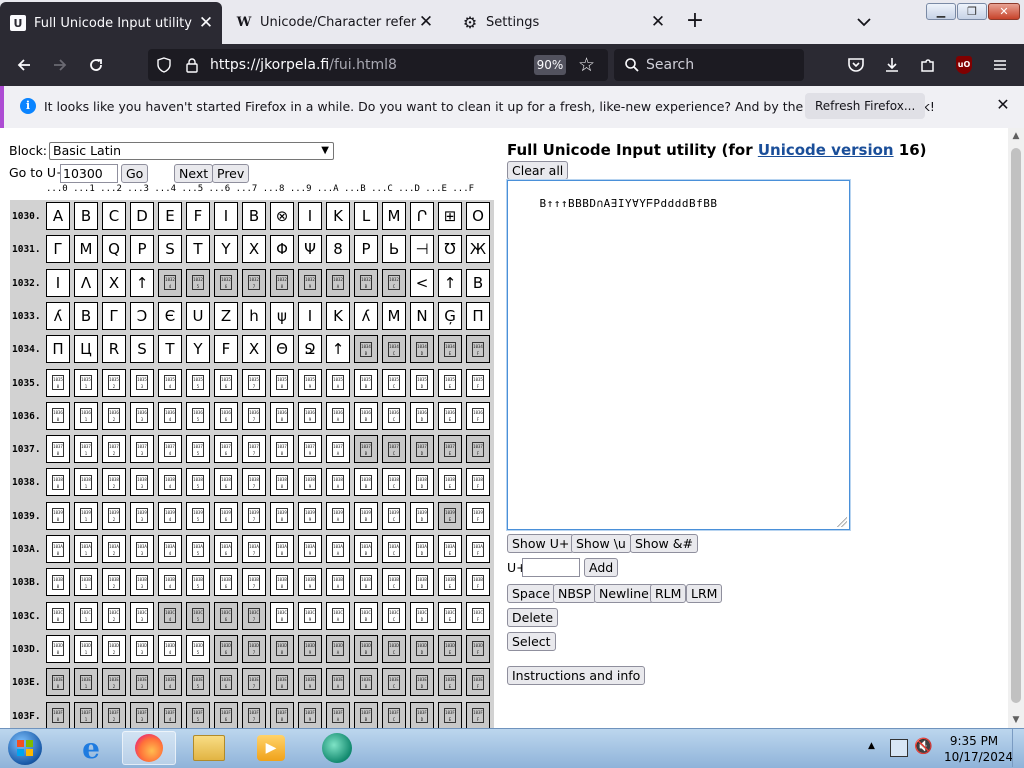  What do you see at coordinates (282, 582) in the screenshot?
I see `char-cell: 103B 8` at bounding box center [282, 582].